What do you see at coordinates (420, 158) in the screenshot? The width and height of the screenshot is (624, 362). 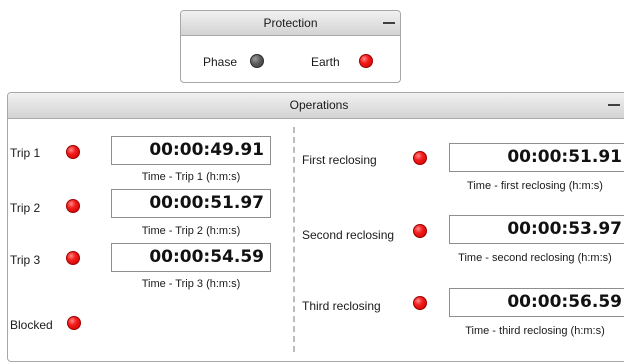 I see `first-reclosing-led-icon` at bounding box center [420, 158].